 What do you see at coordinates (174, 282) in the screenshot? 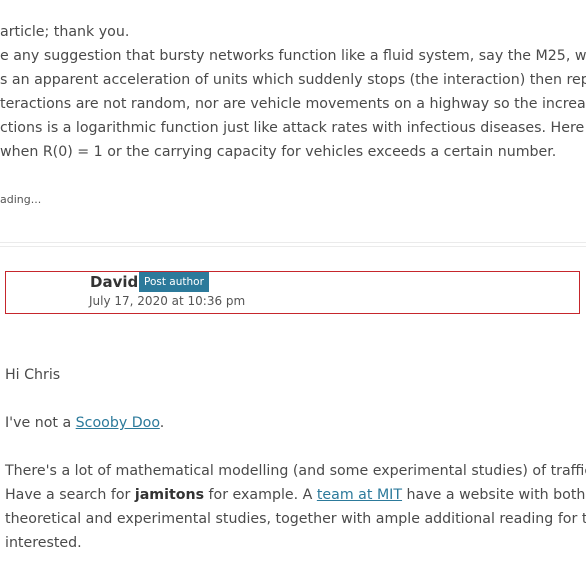
I see `post-author-badge: Post author` at bounding box center [174, 282].